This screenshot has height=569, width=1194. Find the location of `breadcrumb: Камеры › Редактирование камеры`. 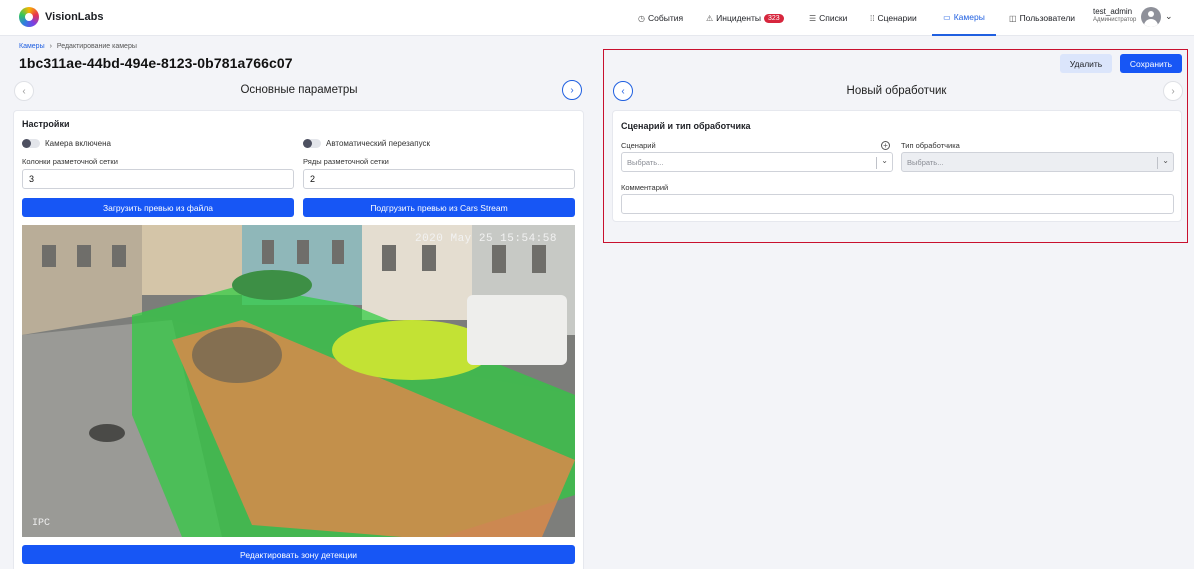

breadcrumb: Камеры › Редактирование камеры is located at coordinates (78, 46).